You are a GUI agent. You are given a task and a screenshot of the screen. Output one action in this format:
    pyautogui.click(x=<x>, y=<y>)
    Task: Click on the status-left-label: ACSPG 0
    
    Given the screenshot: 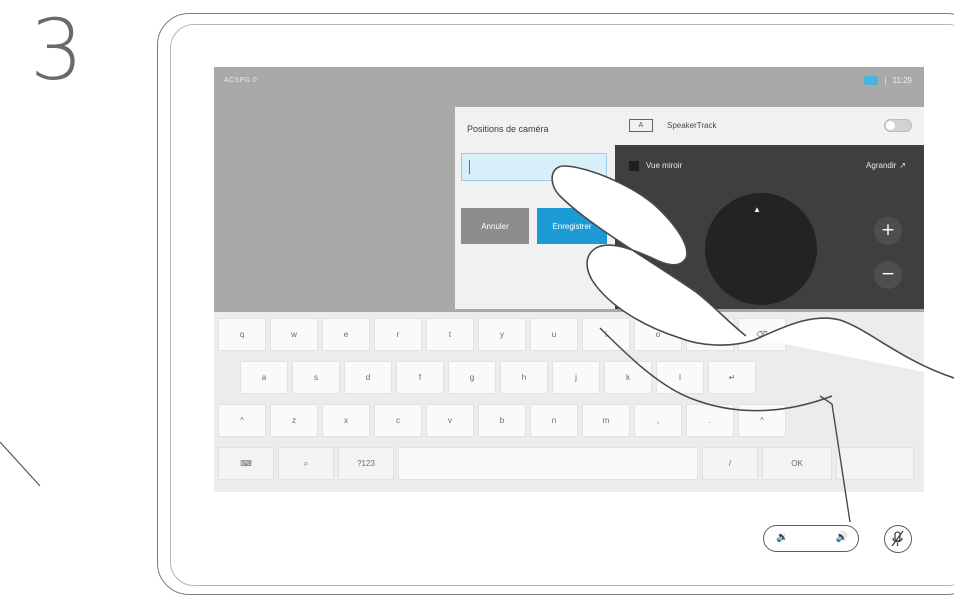 What is the action you would take?
    pyautogui.click(x=241, y=80)
    